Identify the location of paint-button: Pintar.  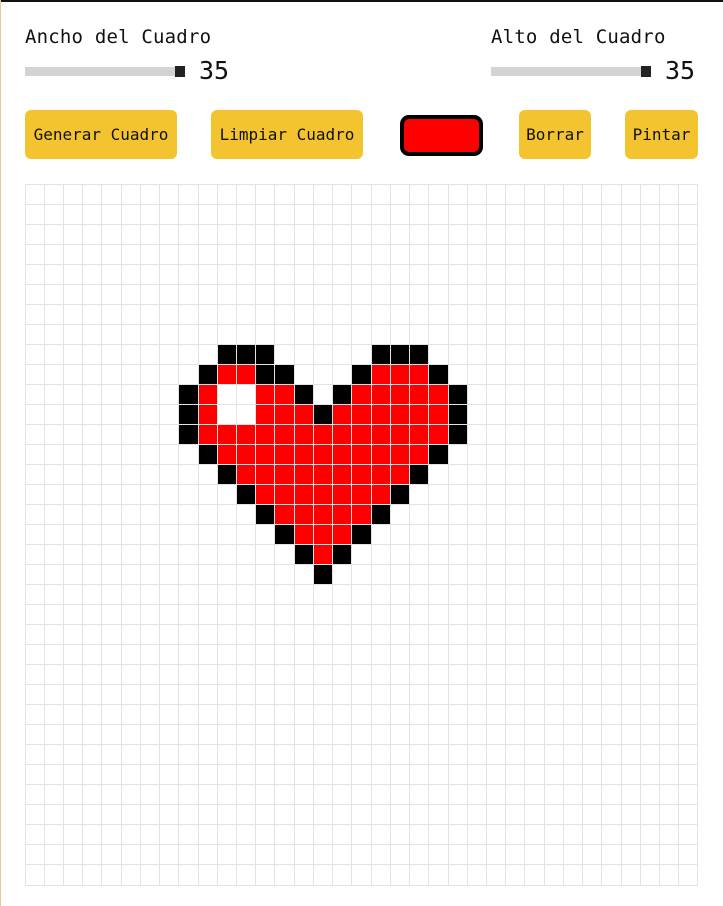
(661, 134).